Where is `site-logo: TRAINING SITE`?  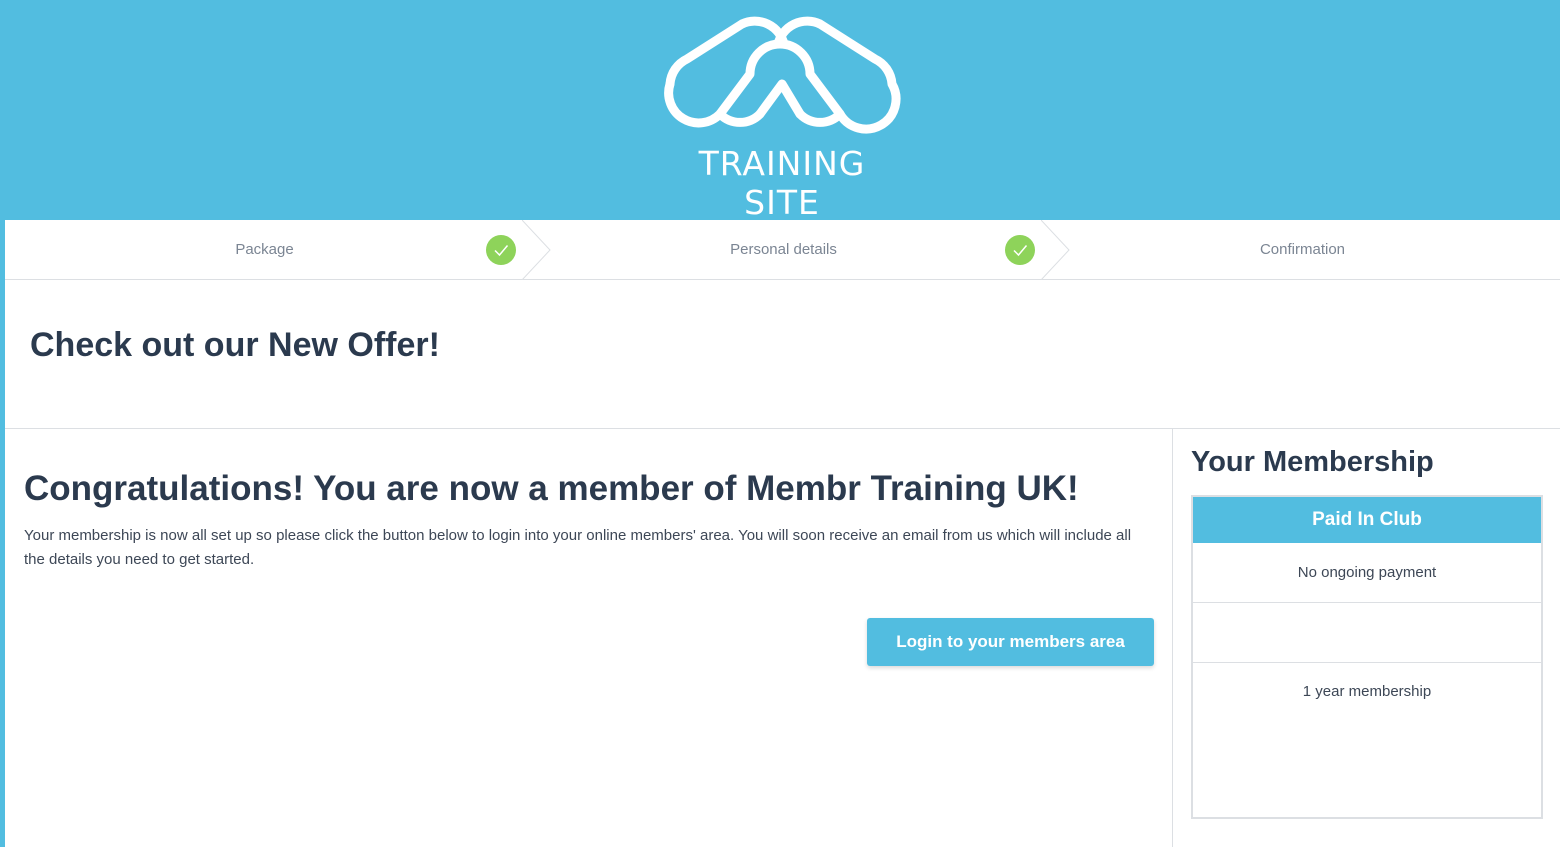
site-logo: TRAINING SITE is located at coordinates (782, 118).